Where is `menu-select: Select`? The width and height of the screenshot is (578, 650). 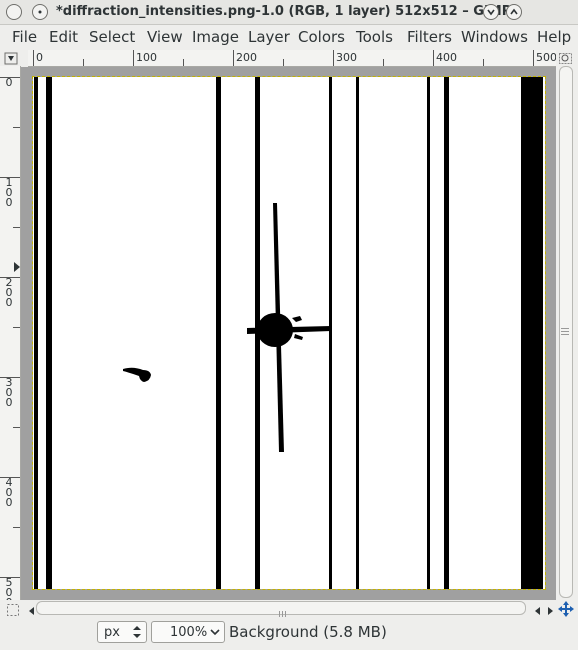 menu-select: Select is located at coordinates (112, 37).